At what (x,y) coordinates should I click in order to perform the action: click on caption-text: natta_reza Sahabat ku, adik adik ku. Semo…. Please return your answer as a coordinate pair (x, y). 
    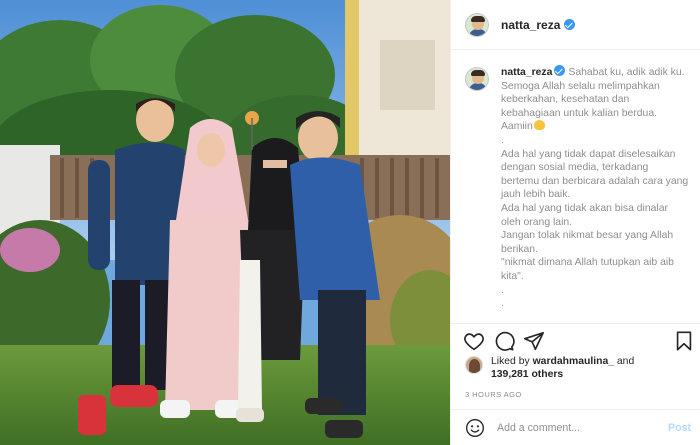
    Looking at the image, I should click on (595, 188).